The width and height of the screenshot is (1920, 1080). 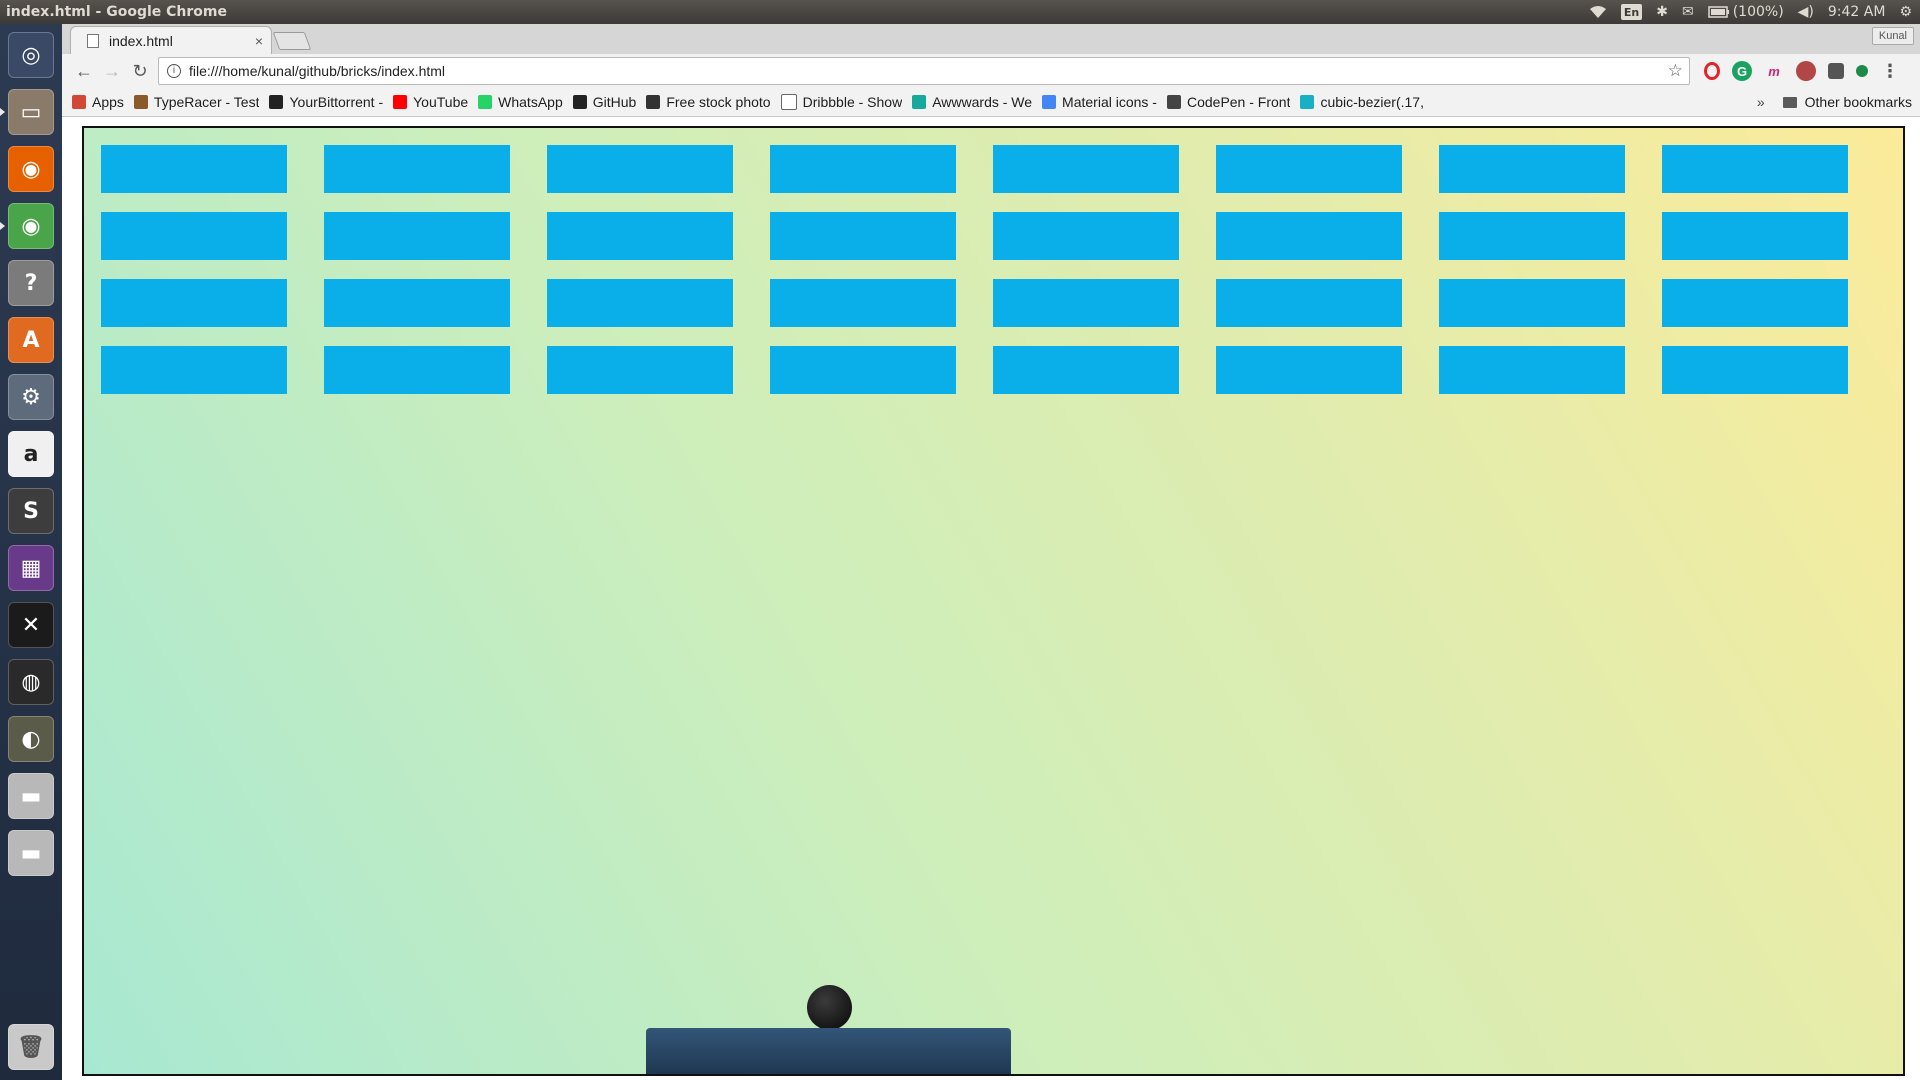 What do you see at coordinates (326, 102) in the screenshot?
I see `bookmark-item: YourBittorrent -` at bounding box center [326, 102].